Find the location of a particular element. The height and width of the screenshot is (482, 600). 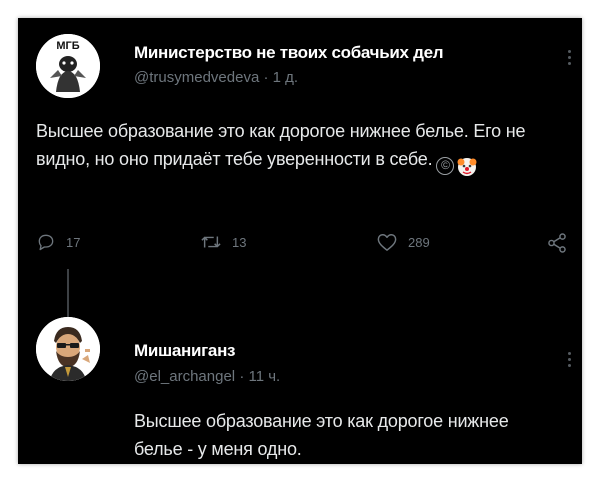

retweet-icon is located at coordinates (211, 242).